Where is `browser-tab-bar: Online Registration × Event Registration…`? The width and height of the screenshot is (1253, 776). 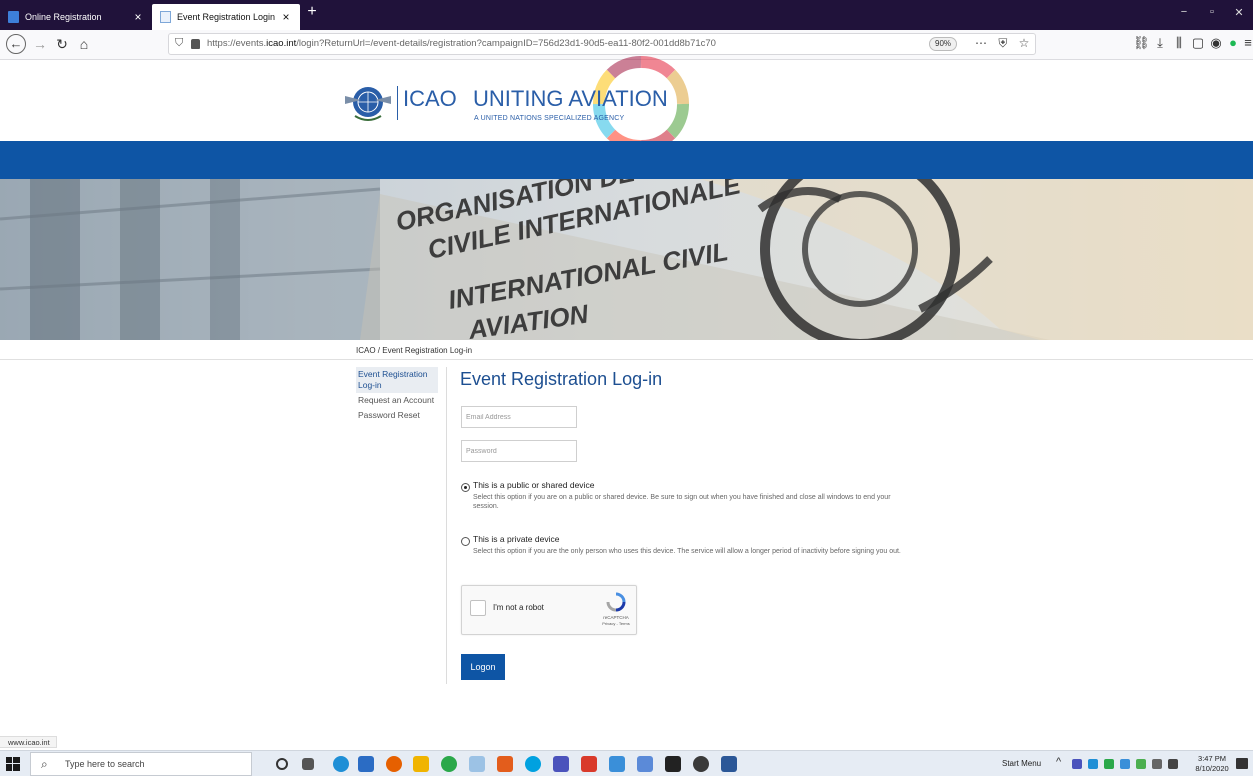 browser-tab-bar: Online Registration × Event Registration… is located at coordinates (626, 15).